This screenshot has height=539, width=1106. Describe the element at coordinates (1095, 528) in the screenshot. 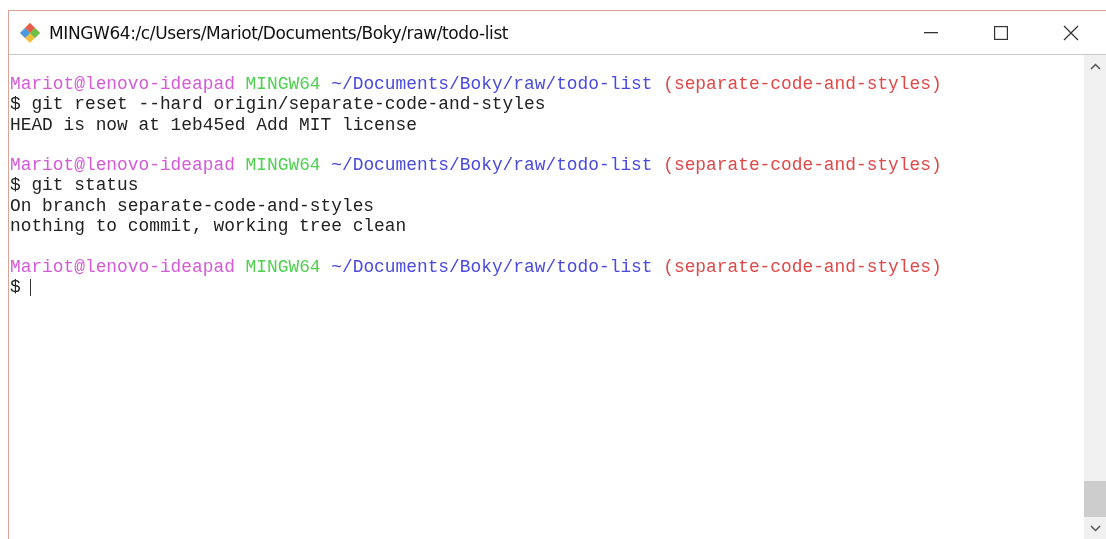

I see `scroll-down-icon` at that location.